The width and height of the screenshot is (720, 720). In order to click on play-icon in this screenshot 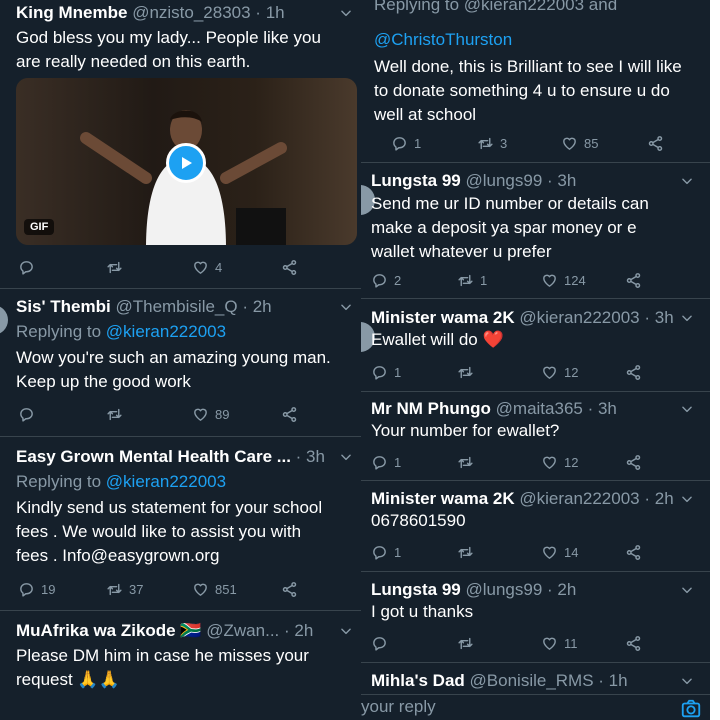, I will do `click(186, 163)`.